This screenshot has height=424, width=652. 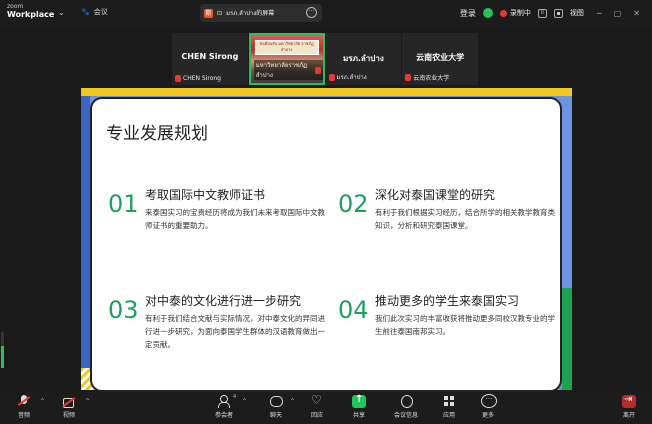 I want to click on video-label: 视频, so click(x=68, y=415).